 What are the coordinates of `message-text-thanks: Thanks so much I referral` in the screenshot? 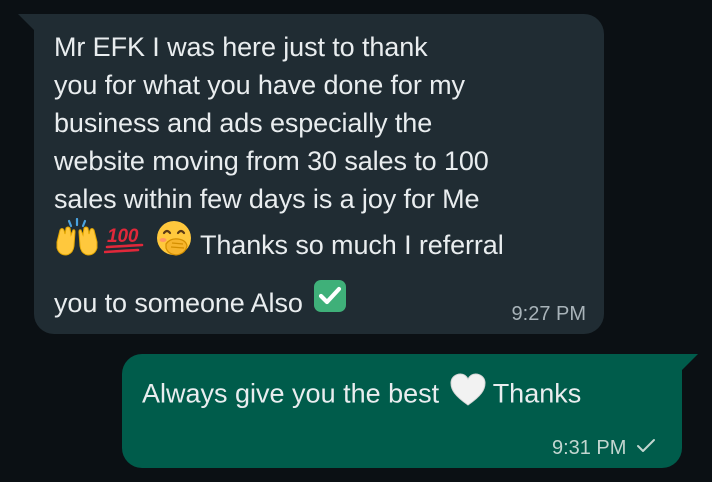 It's located at (352, 245).